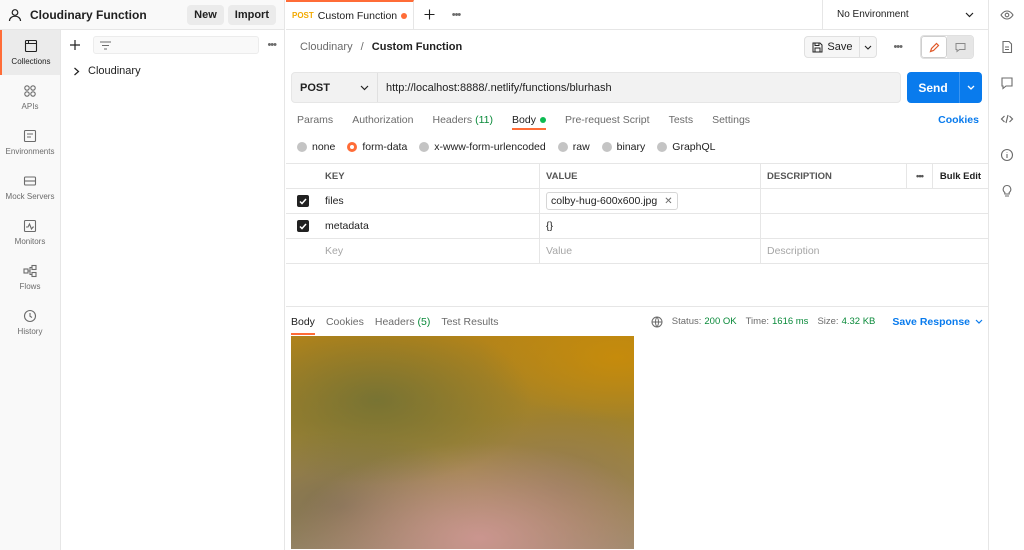 The image size is (1024, 550). I want to click on url-input, so click(639, 87).